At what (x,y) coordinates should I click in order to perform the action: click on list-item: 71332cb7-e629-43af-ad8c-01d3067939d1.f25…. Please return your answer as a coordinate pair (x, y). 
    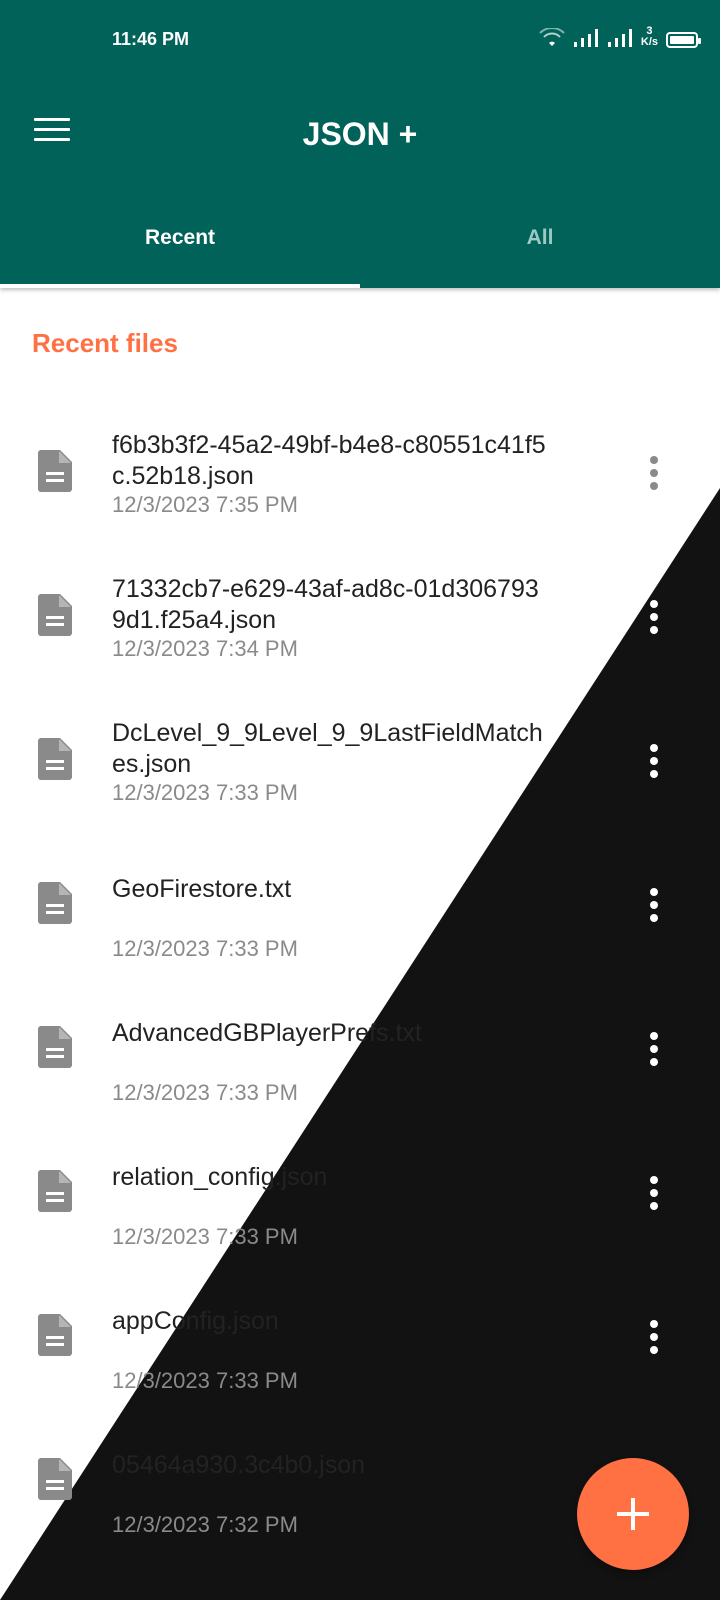
    Looking at the image, I should click on (360, 626).